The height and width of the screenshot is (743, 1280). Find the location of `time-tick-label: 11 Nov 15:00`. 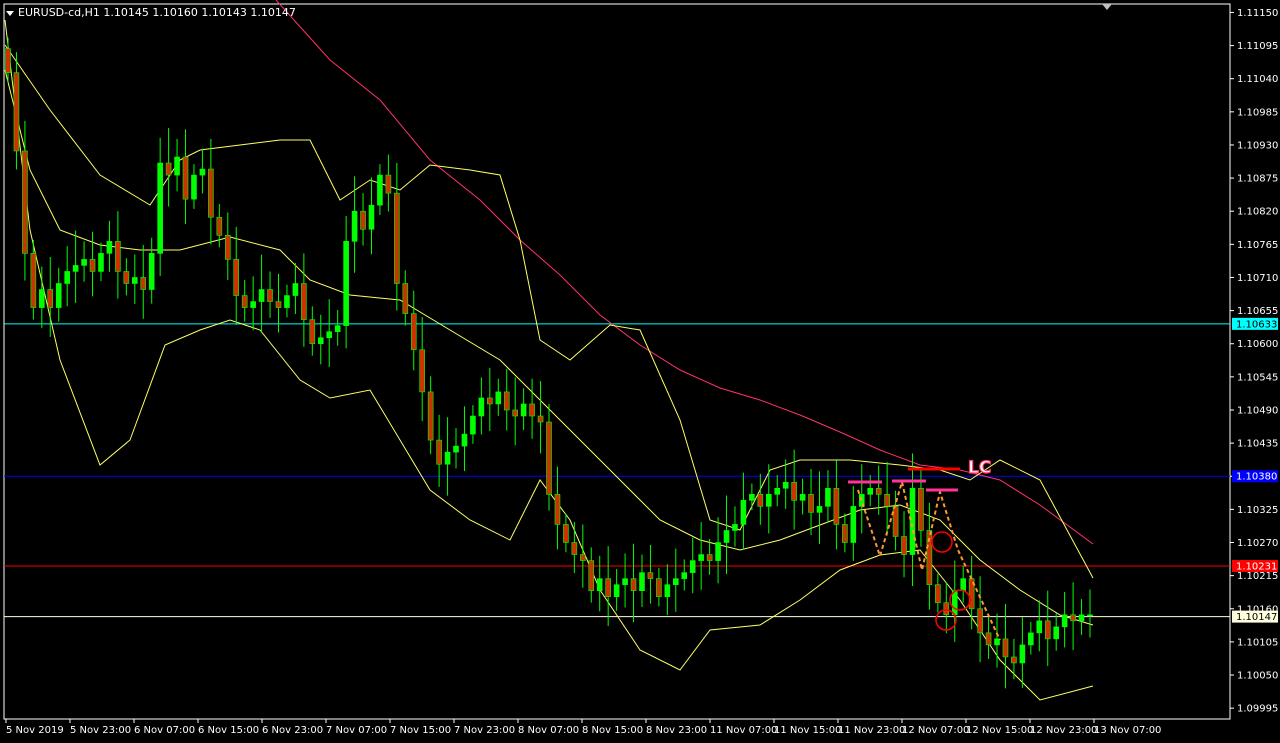

time-tick-label: 11 Nov 15:00 is located at coordinates (807, 730).